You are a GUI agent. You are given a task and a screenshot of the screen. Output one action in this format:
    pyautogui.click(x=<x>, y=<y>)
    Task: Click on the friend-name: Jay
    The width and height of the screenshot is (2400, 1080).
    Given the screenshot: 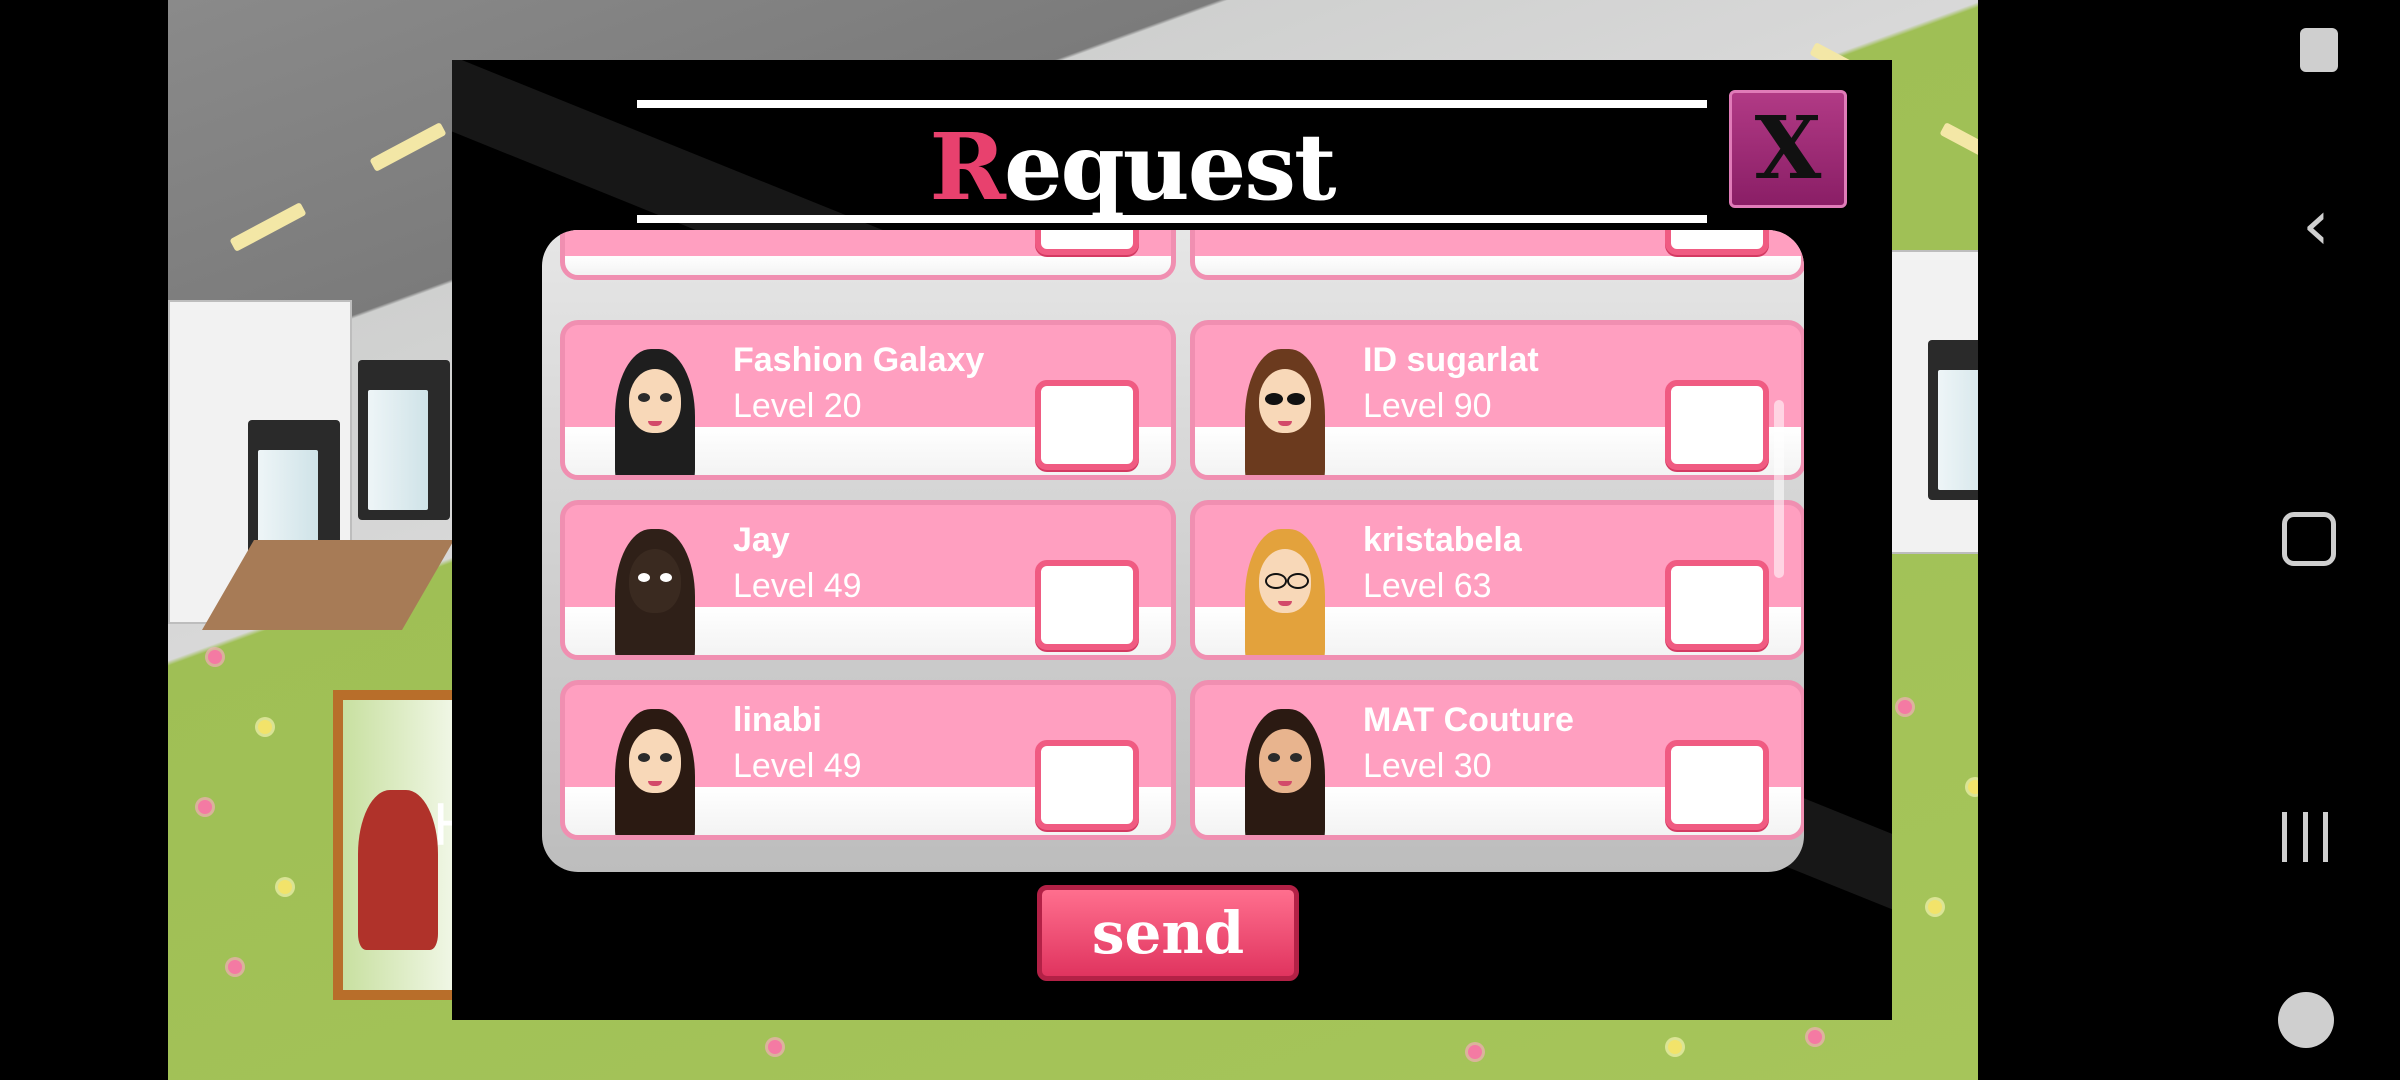 What is the action you would take?
    pyautogui.click(x=761, y=540)
    